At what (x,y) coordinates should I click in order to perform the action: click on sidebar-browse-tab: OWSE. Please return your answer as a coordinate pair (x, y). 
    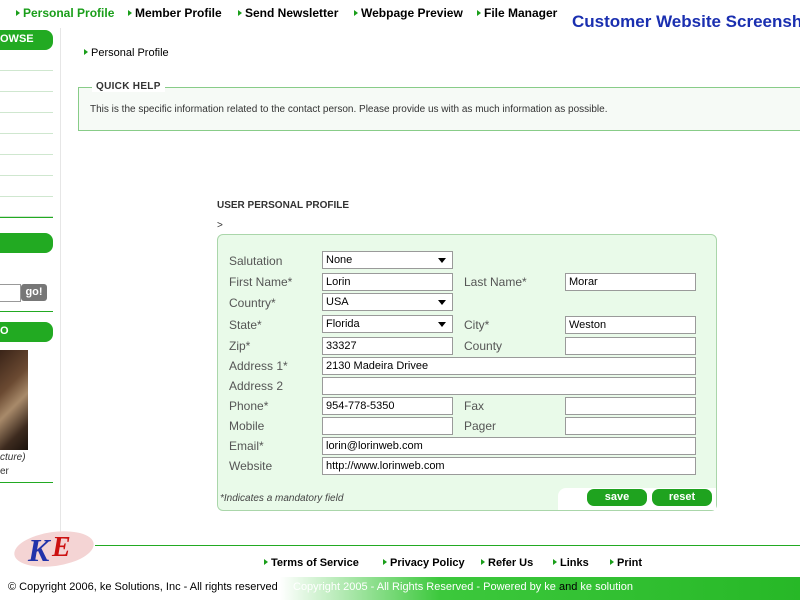
    Looking at the image, I should click on (26, 40).